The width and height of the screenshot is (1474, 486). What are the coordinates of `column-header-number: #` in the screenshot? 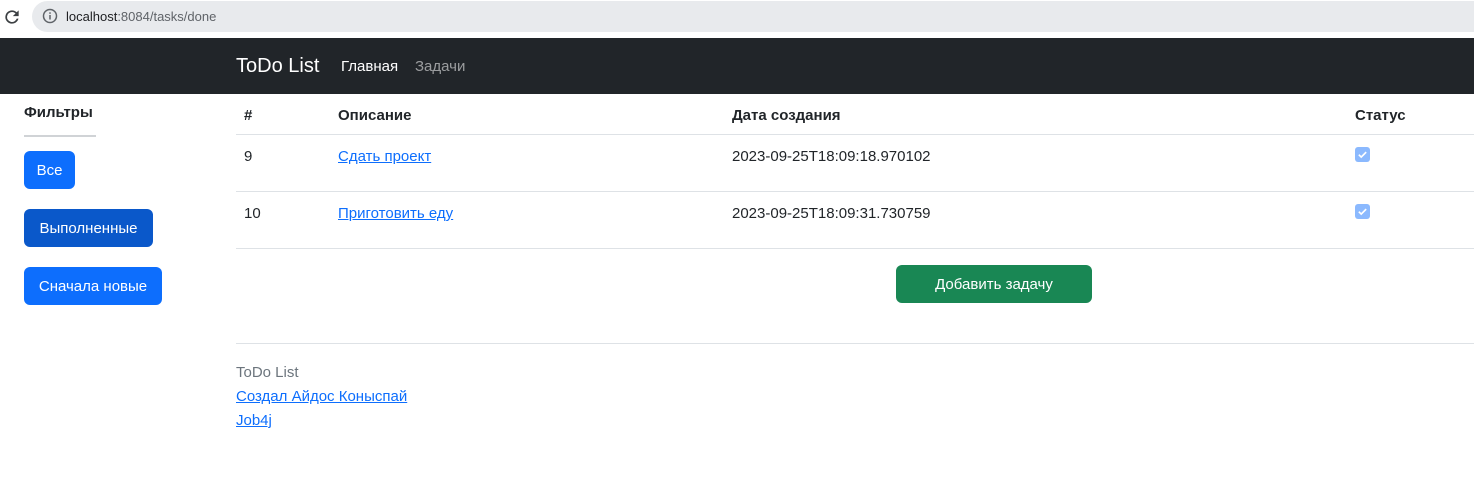 It's located at (248, 115).